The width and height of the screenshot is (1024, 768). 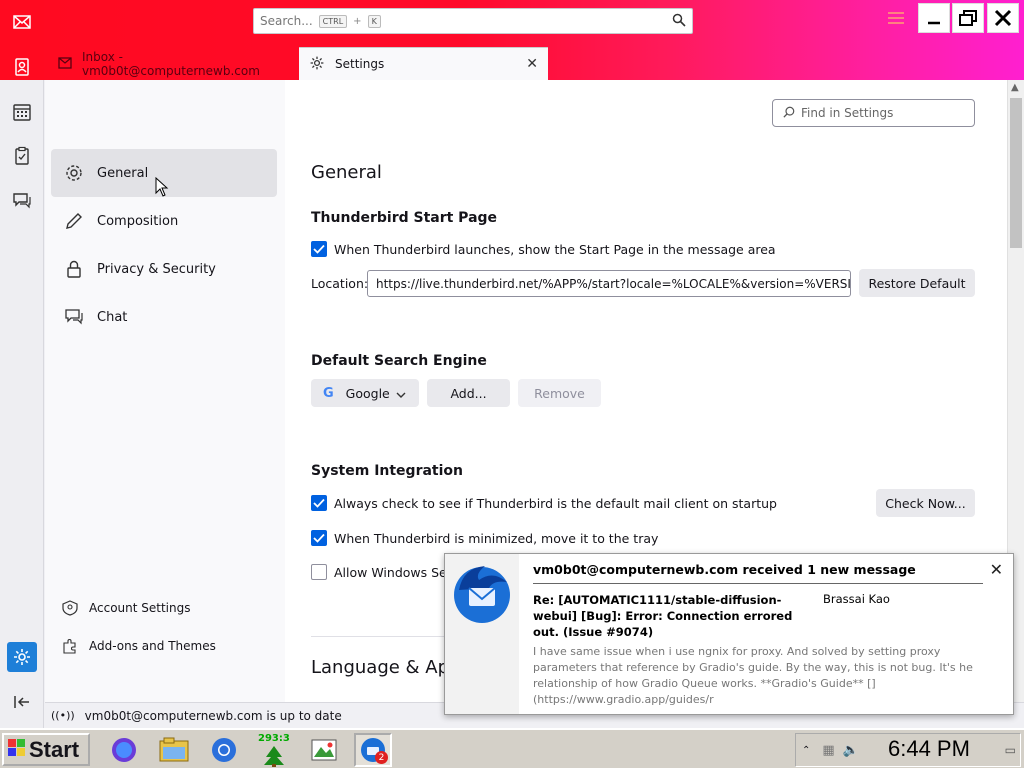 I want to click on default-client-checkbox, so click(x=319, y=503).